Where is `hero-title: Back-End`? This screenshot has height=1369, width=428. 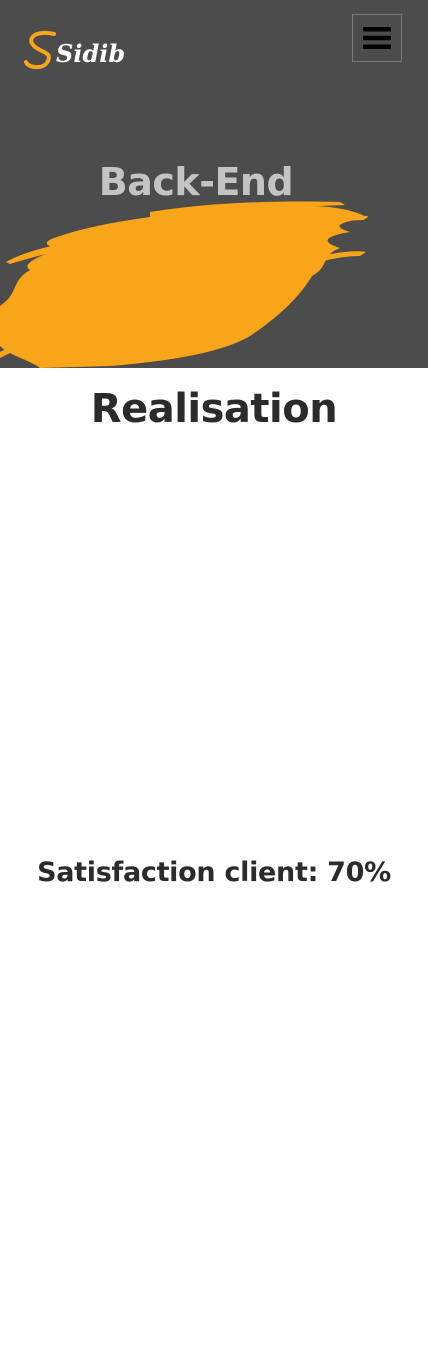 hero-title: Back-End is located at coordinates (196, 182).